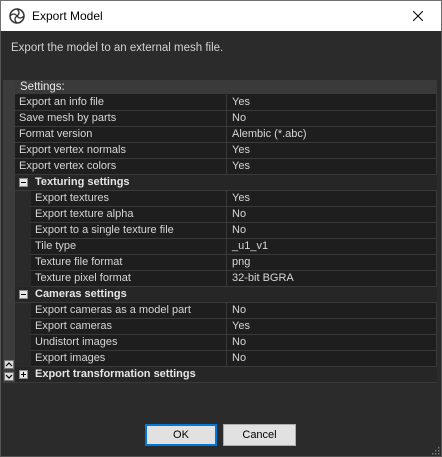  What do you see at coordinates (332, 278) in the screenshot?
I see `property-value: 32-bit BGRA` at bounding box center [332, 278].